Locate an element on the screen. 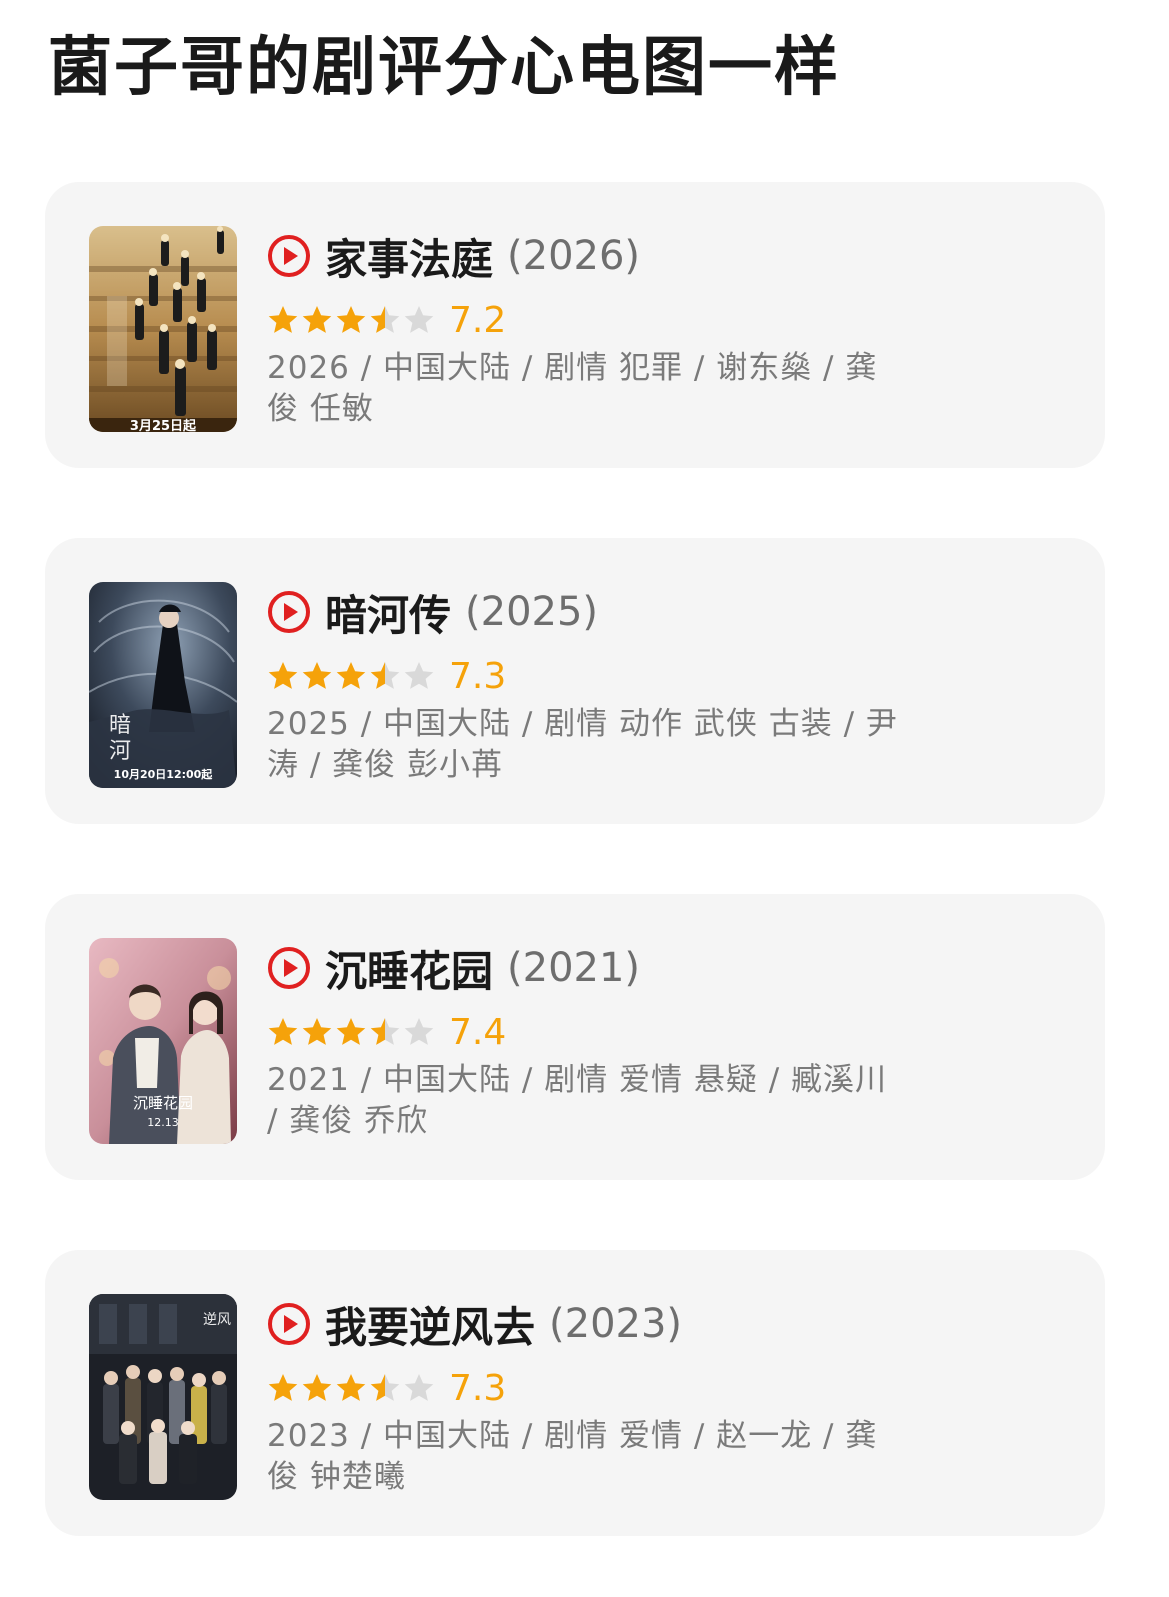 This screenshot has width=1169, height=1597. poster-family-court: 3月25日起 is located at coordinates (163, 329).